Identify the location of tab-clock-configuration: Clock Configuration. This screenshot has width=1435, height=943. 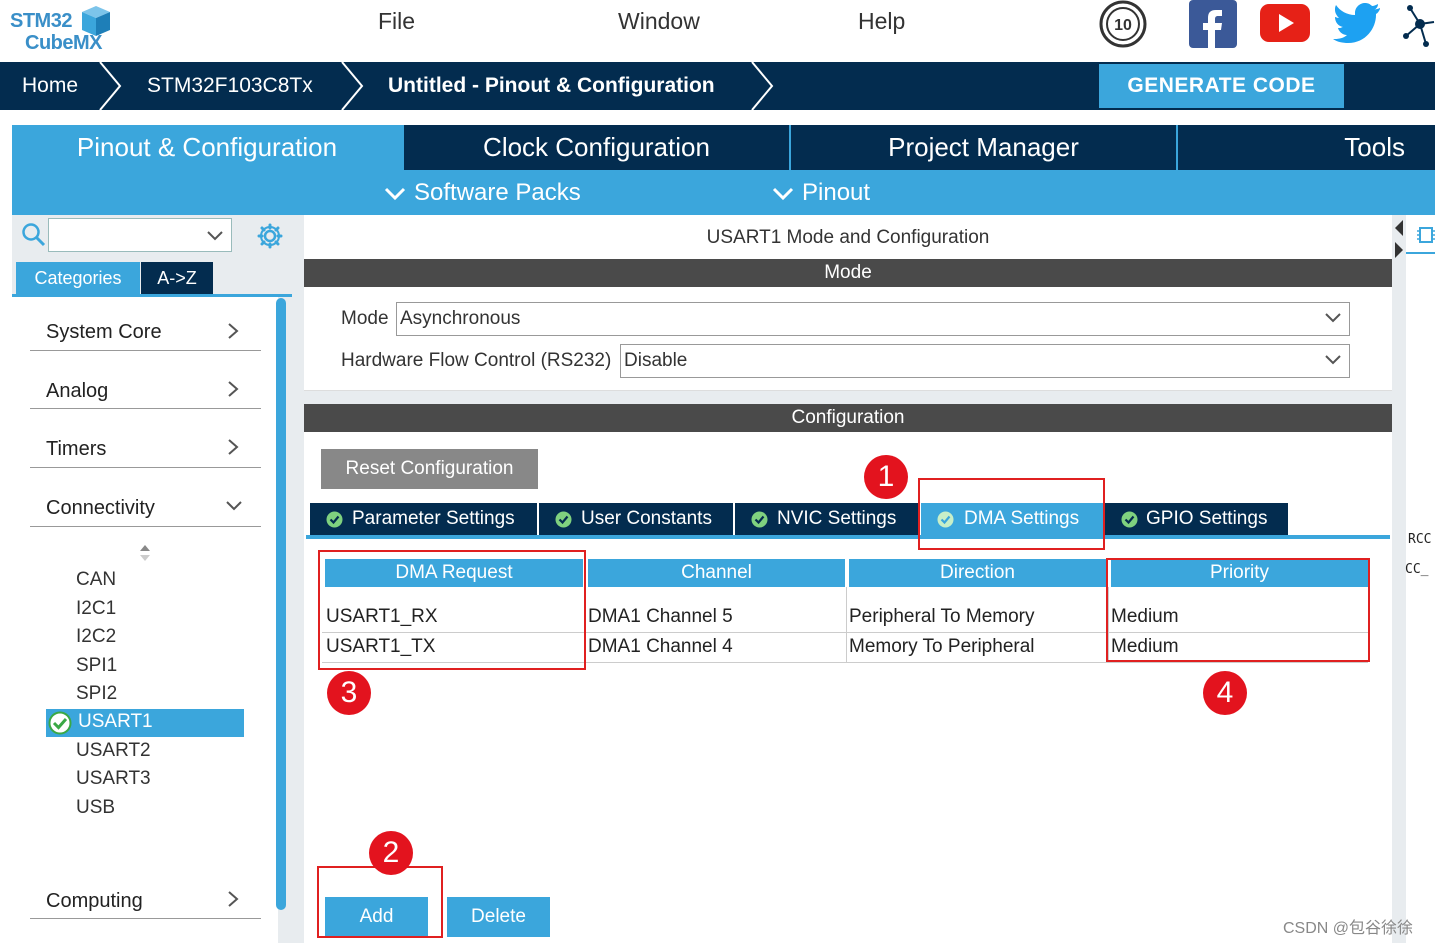
(596, 147).